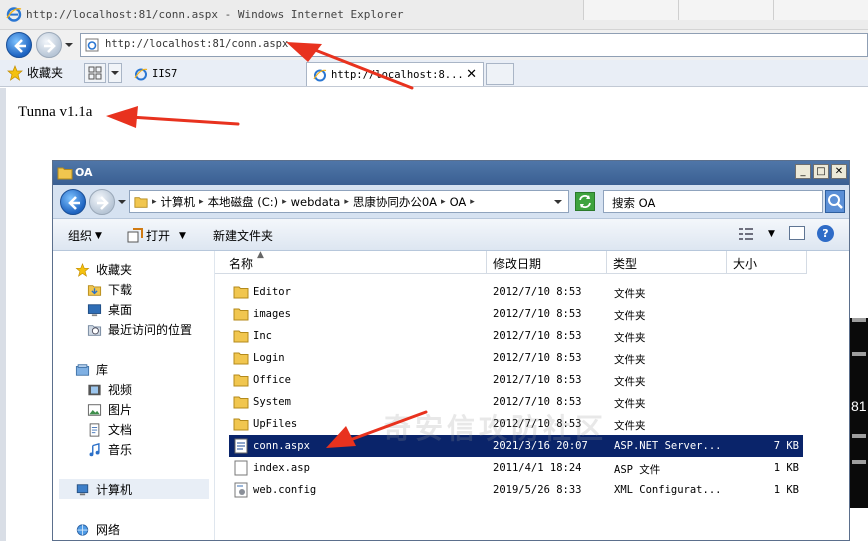 The width and height of the screenshot is (868, 541). Describe the element at coordinates (109, 389) in the screenshot. I see `nav-videos: 视频` at that location.